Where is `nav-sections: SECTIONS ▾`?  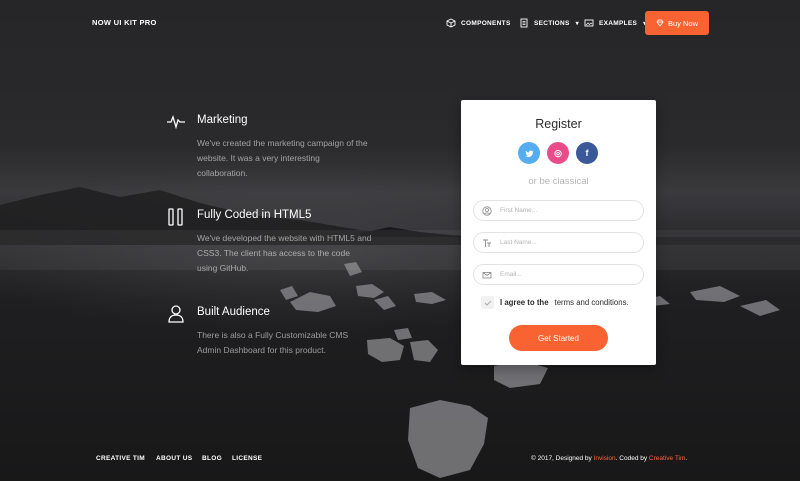 nav-sections: SECTIONS ▾ is located at coordinates (549, 23).